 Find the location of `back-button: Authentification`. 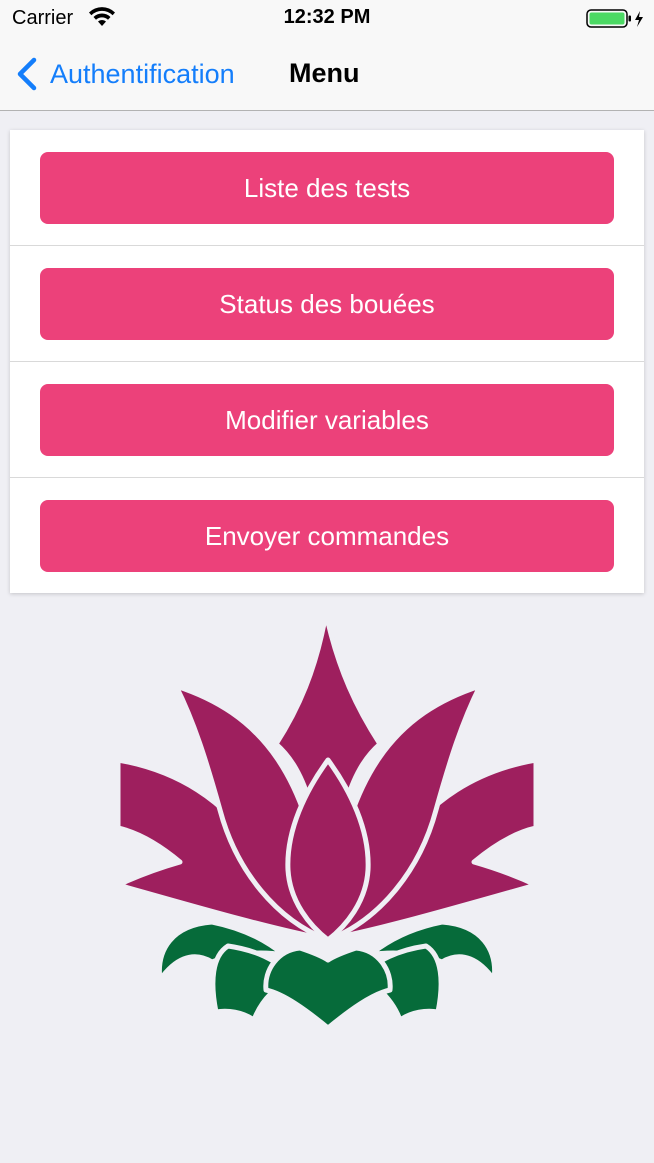

back-button: Authentification is located at coordinates (124, 74).